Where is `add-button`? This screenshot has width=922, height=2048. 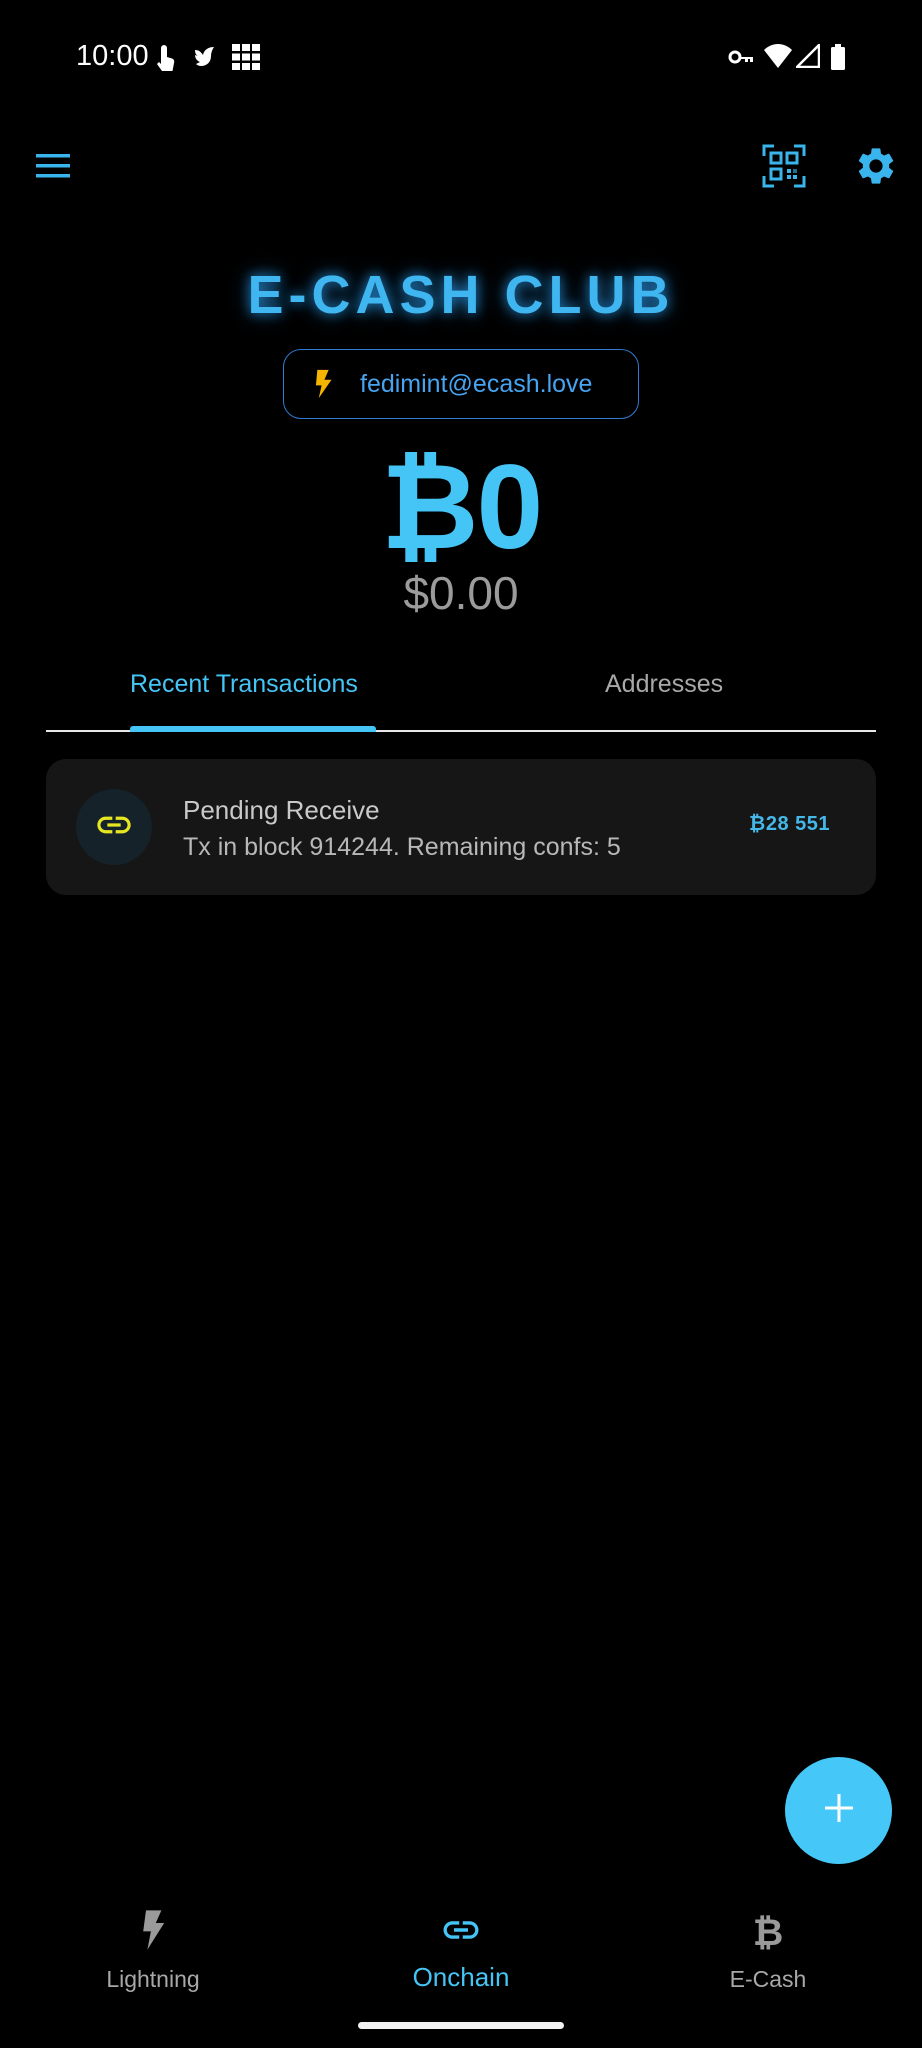
add-button is located at coordinates (838, 1810).